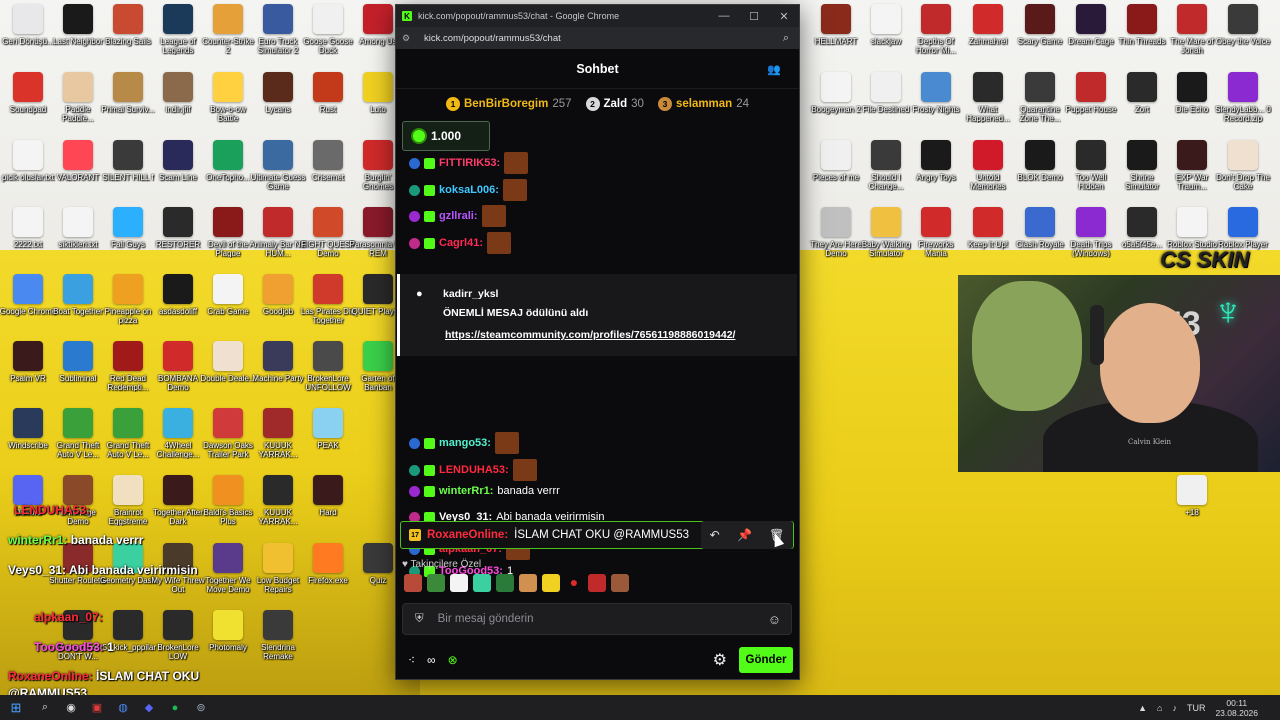 The image size is (1280, 720). What do you see at coordinates (774, 69) in the screenshot?
I see `users-icon: 👥` at bounding box center [774, 69].